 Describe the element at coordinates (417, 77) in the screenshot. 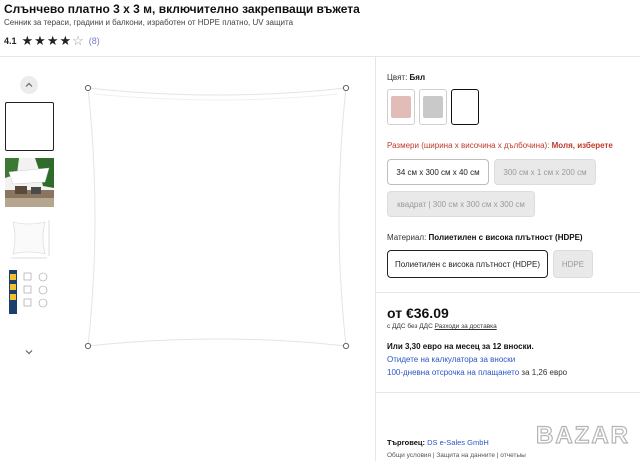

I see `color-value: Бял` at that location.